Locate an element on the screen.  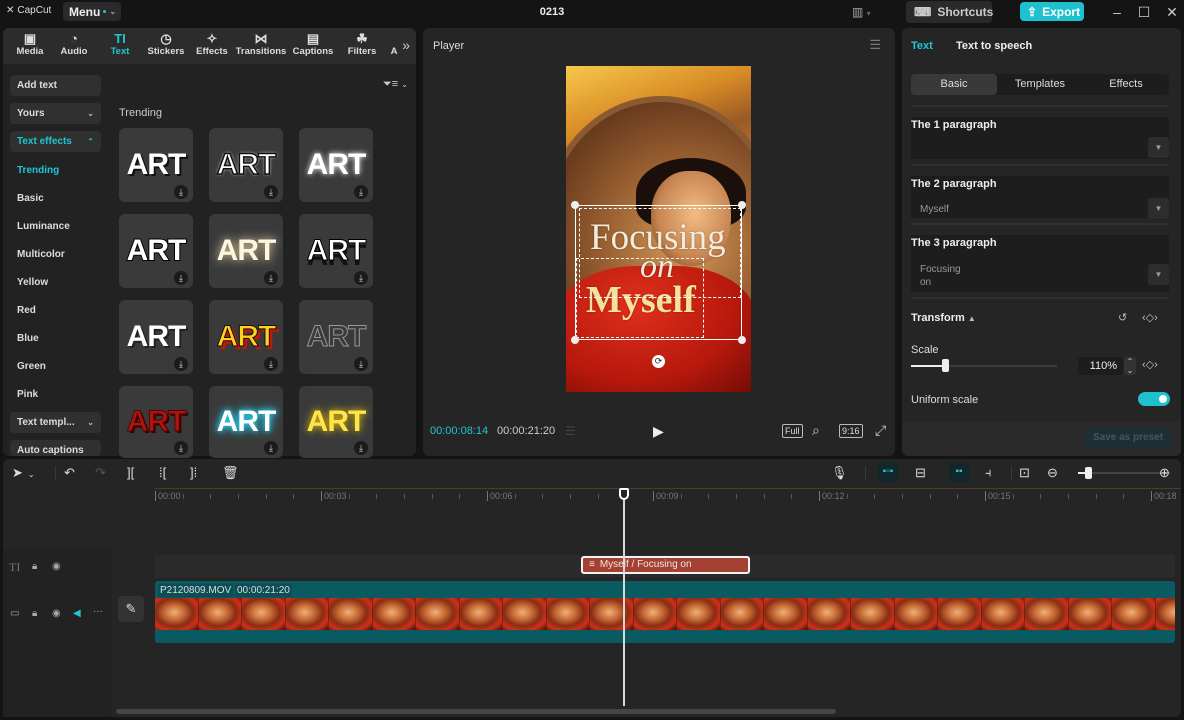
maximize-icon: ☐ is located at coordinates (1144, 12).